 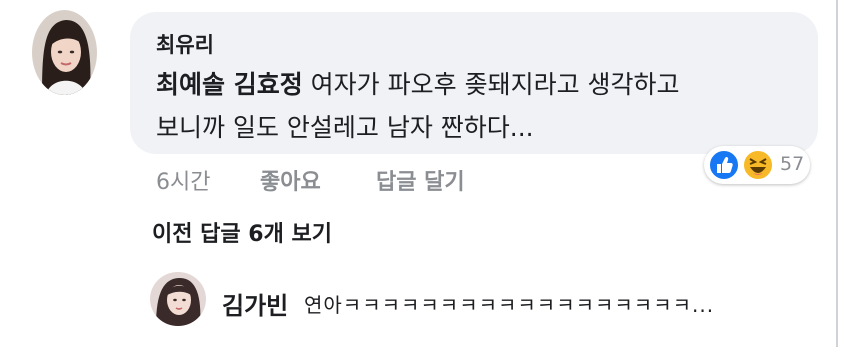 I want to click on haha-icon, so click(x=758, y=165).